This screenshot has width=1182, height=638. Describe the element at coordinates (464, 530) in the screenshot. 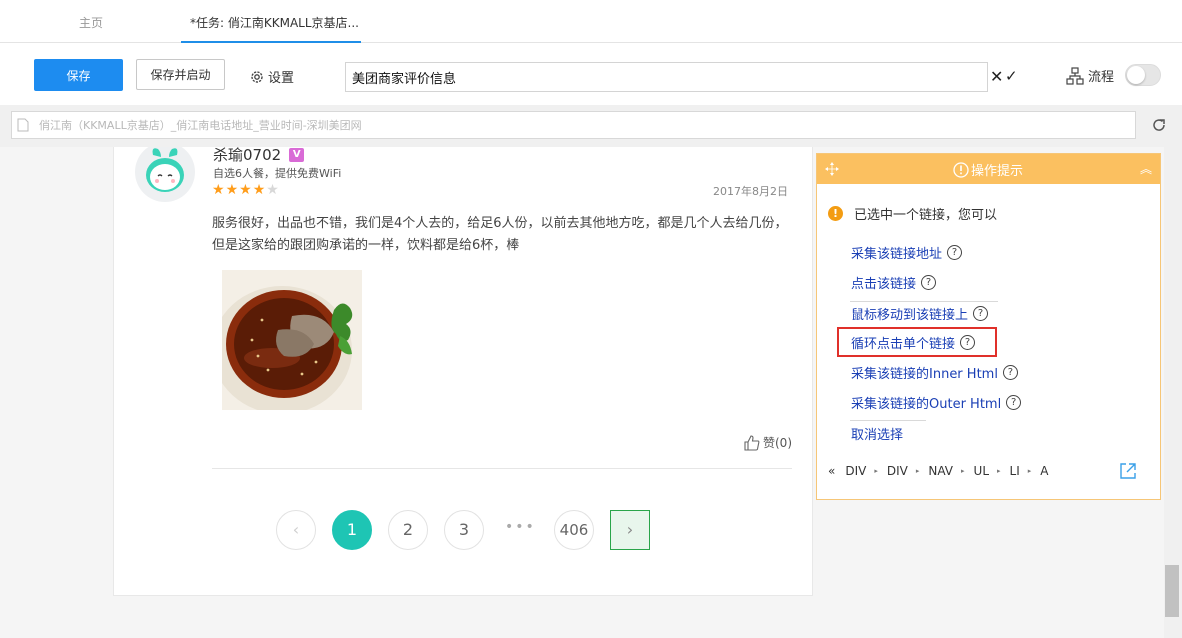

I see `page-3-button: 3` at that location.